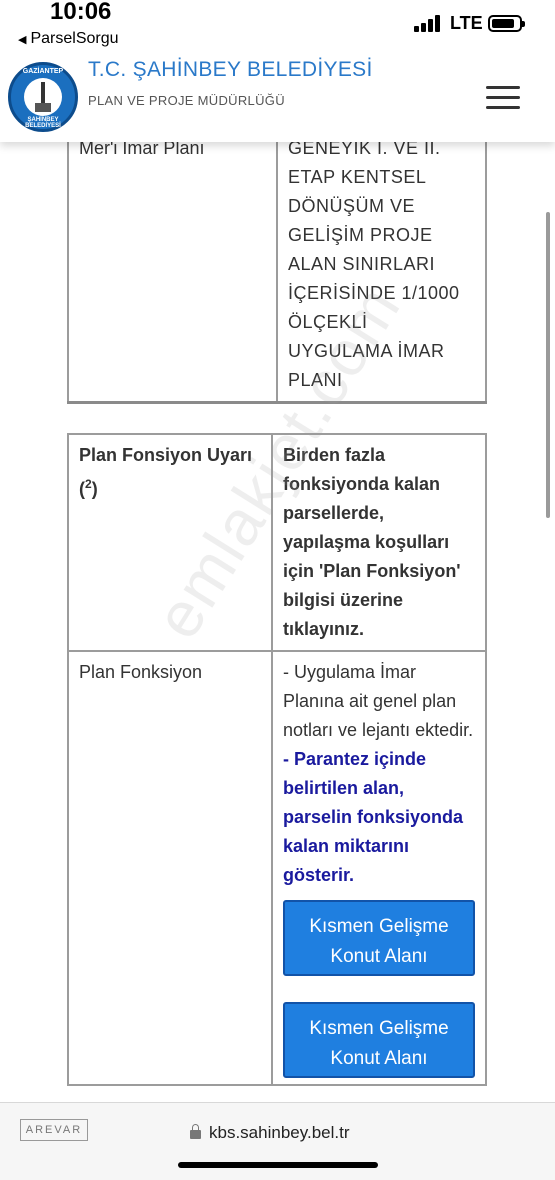 The image size is (555, 1180). Describe the element at coordinates (74, 38) in the screenshot. I see `back-app-label: ParselSorgu` at that location.